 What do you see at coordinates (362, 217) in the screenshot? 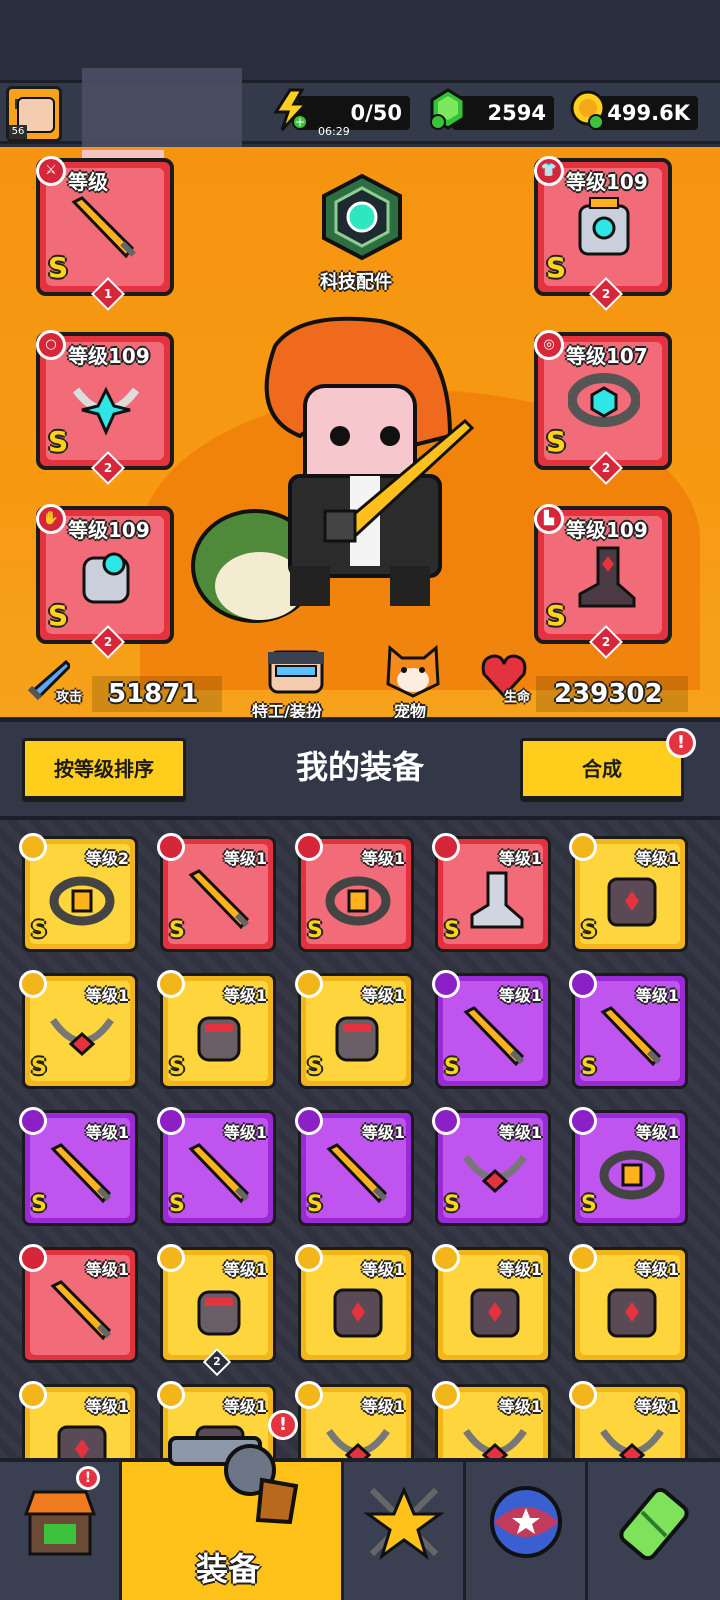
I see `tech-parts-icon` at bounding box center [362, 217].